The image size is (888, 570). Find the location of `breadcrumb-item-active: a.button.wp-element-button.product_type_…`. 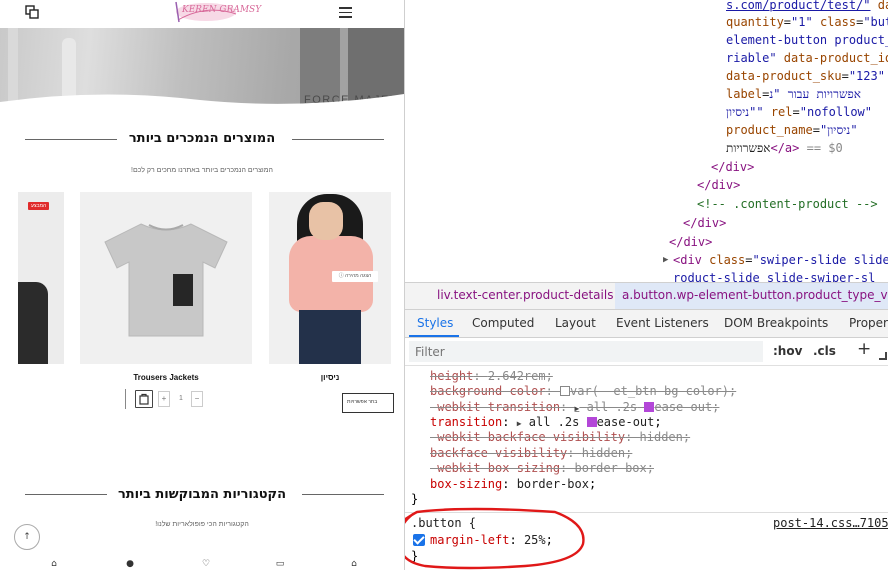

breadcrumb-item-active: a.button.wp-element-button.product_type_… is located at coordinates (751, 296).